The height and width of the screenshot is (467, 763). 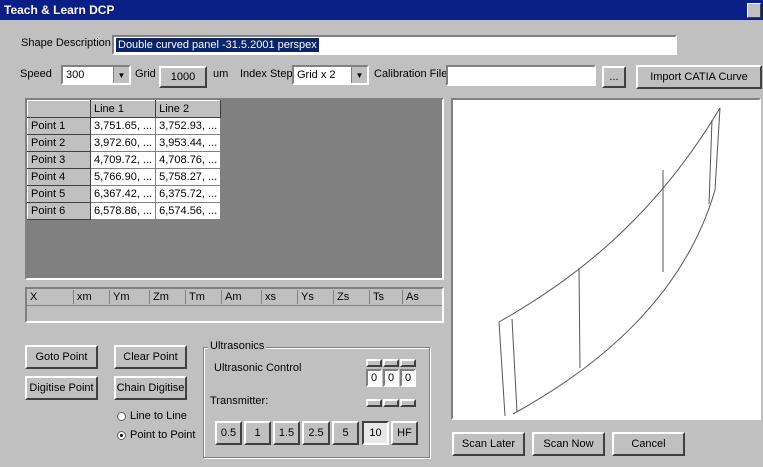 What do you see at coordinates (502, 369) in the screenshot?
I see `panel-edge-left-outer` at bounding box center [502, 369].